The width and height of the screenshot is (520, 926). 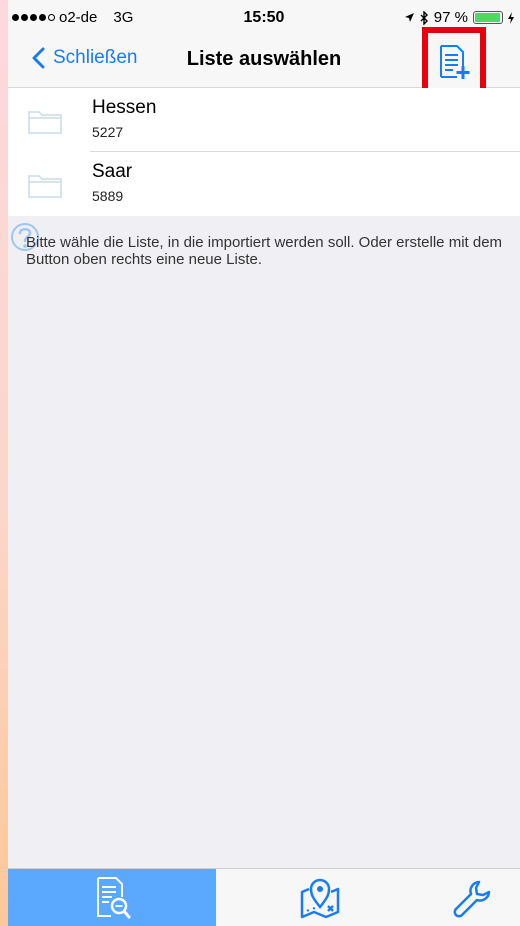 What do you see at coordinates (409, 17) in the screenshot?
I see `location-arrow-icon` at bounding box center [409, 17].